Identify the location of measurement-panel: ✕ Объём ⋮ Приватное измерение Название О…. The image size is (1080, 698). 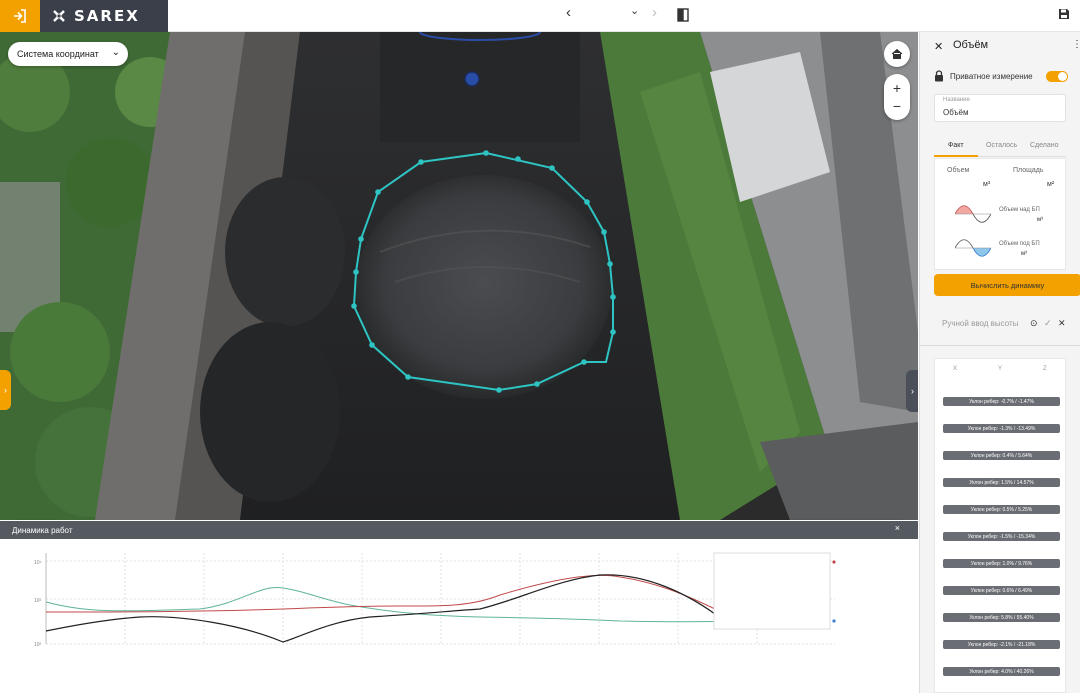
(999, 362).